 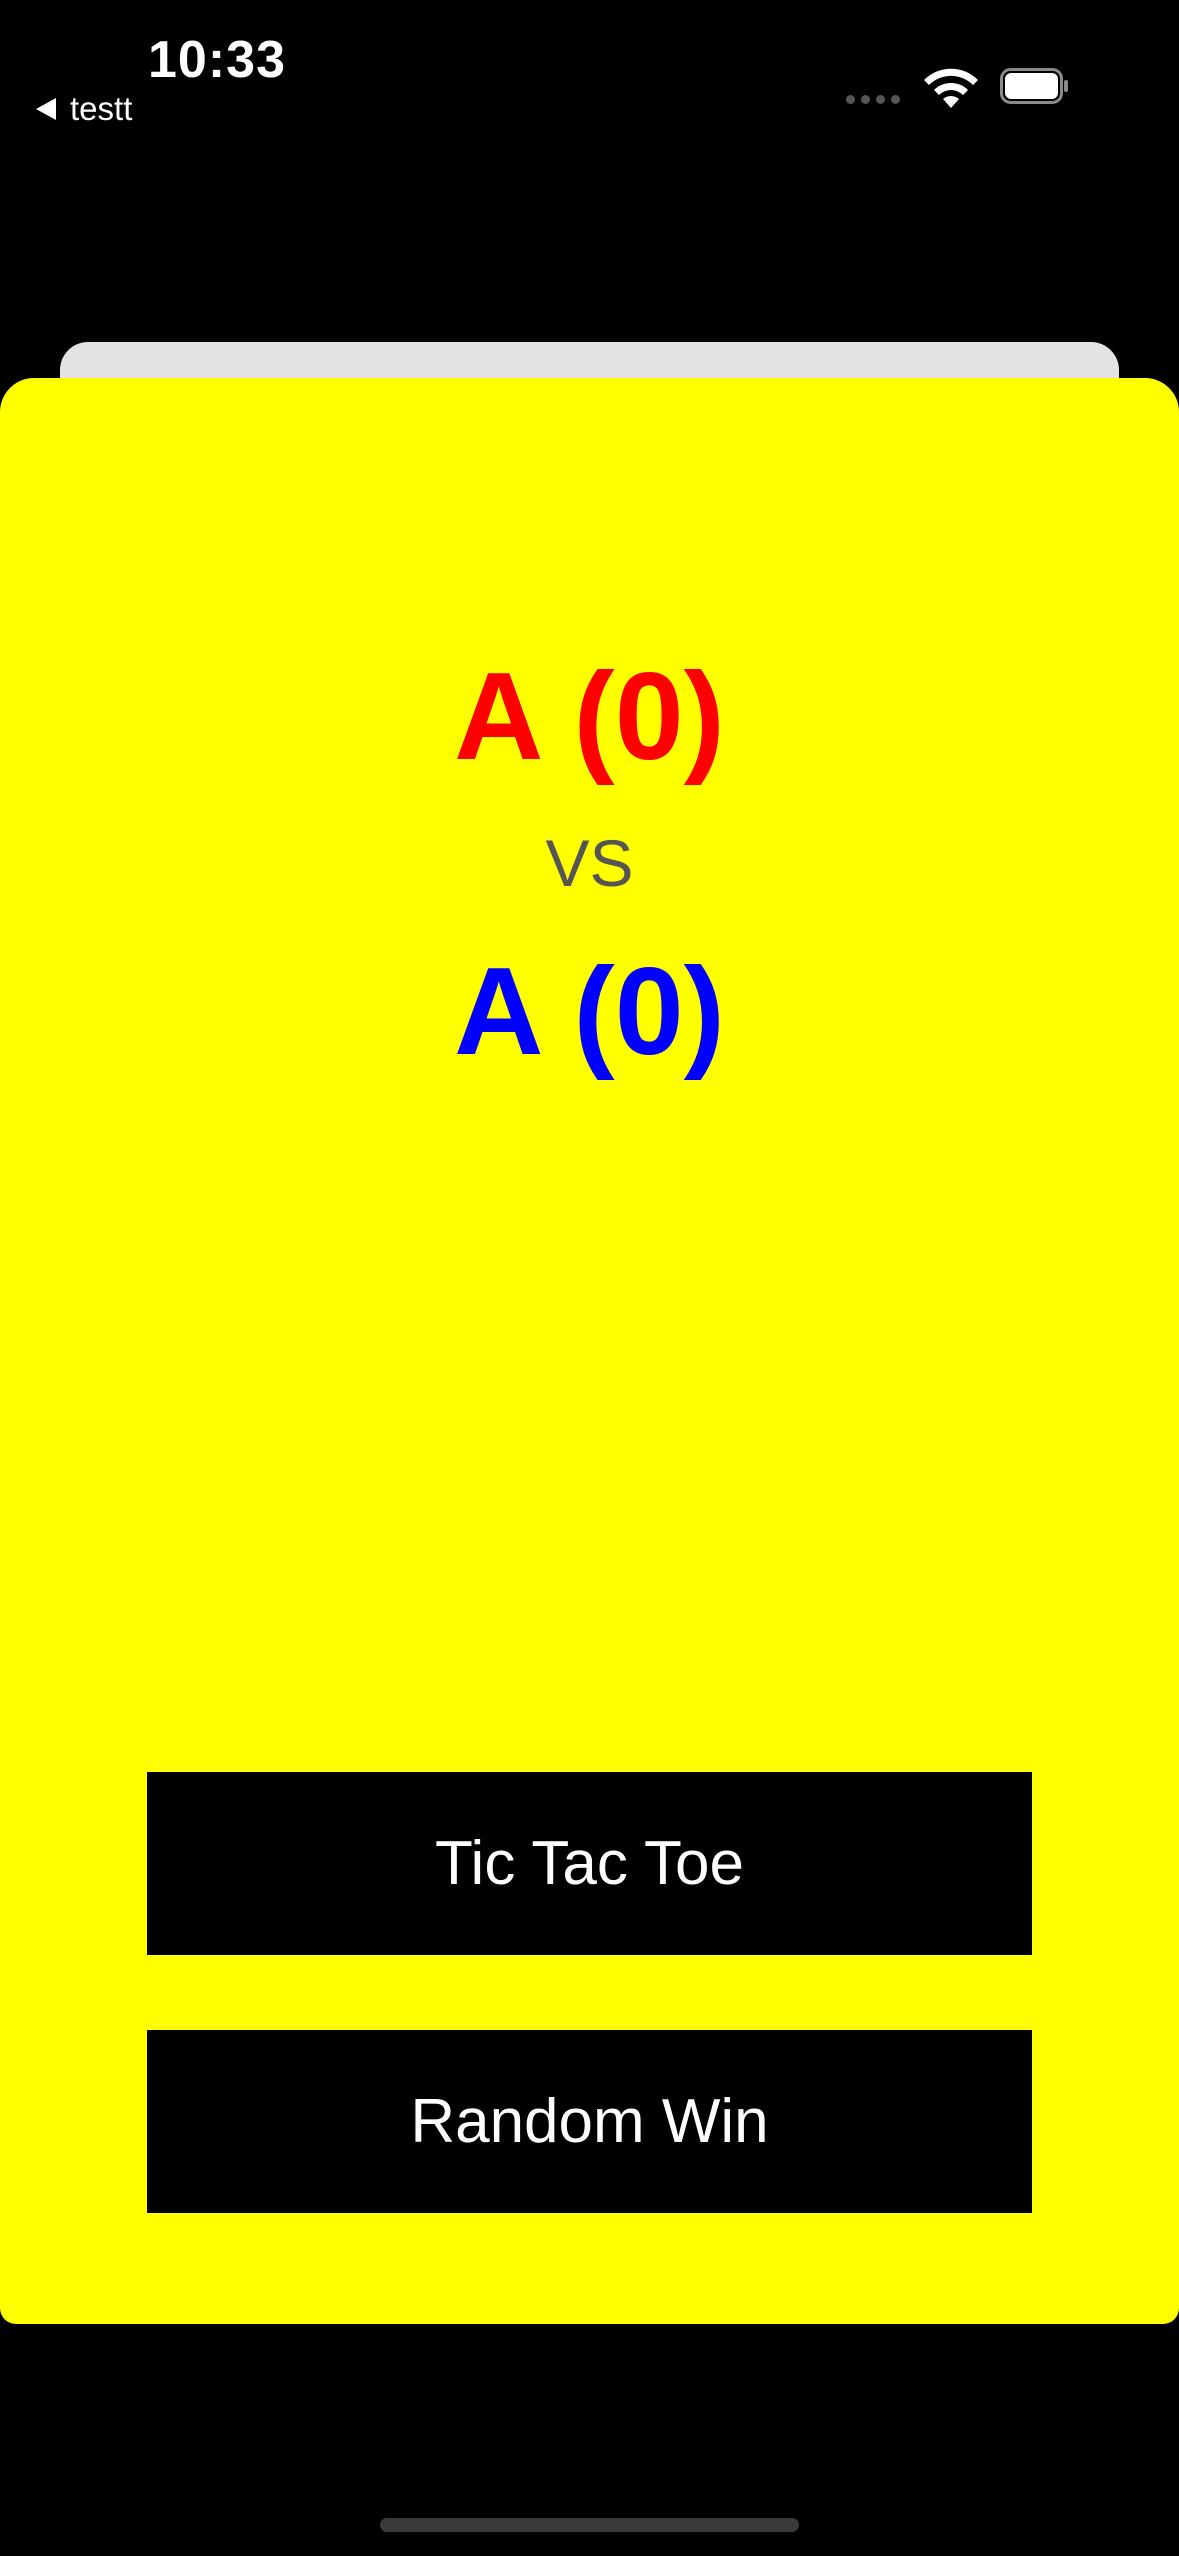 I want to click on status-time: 10:33, so click(x=217, y=60).